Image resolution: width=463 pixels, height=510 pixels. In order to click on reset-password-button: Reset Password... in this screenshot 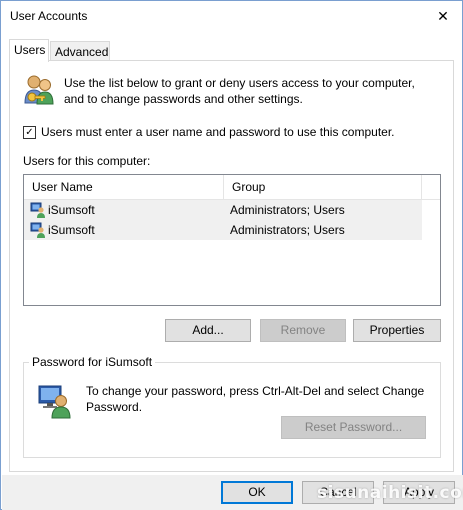, I will do `click(353, 427)`.